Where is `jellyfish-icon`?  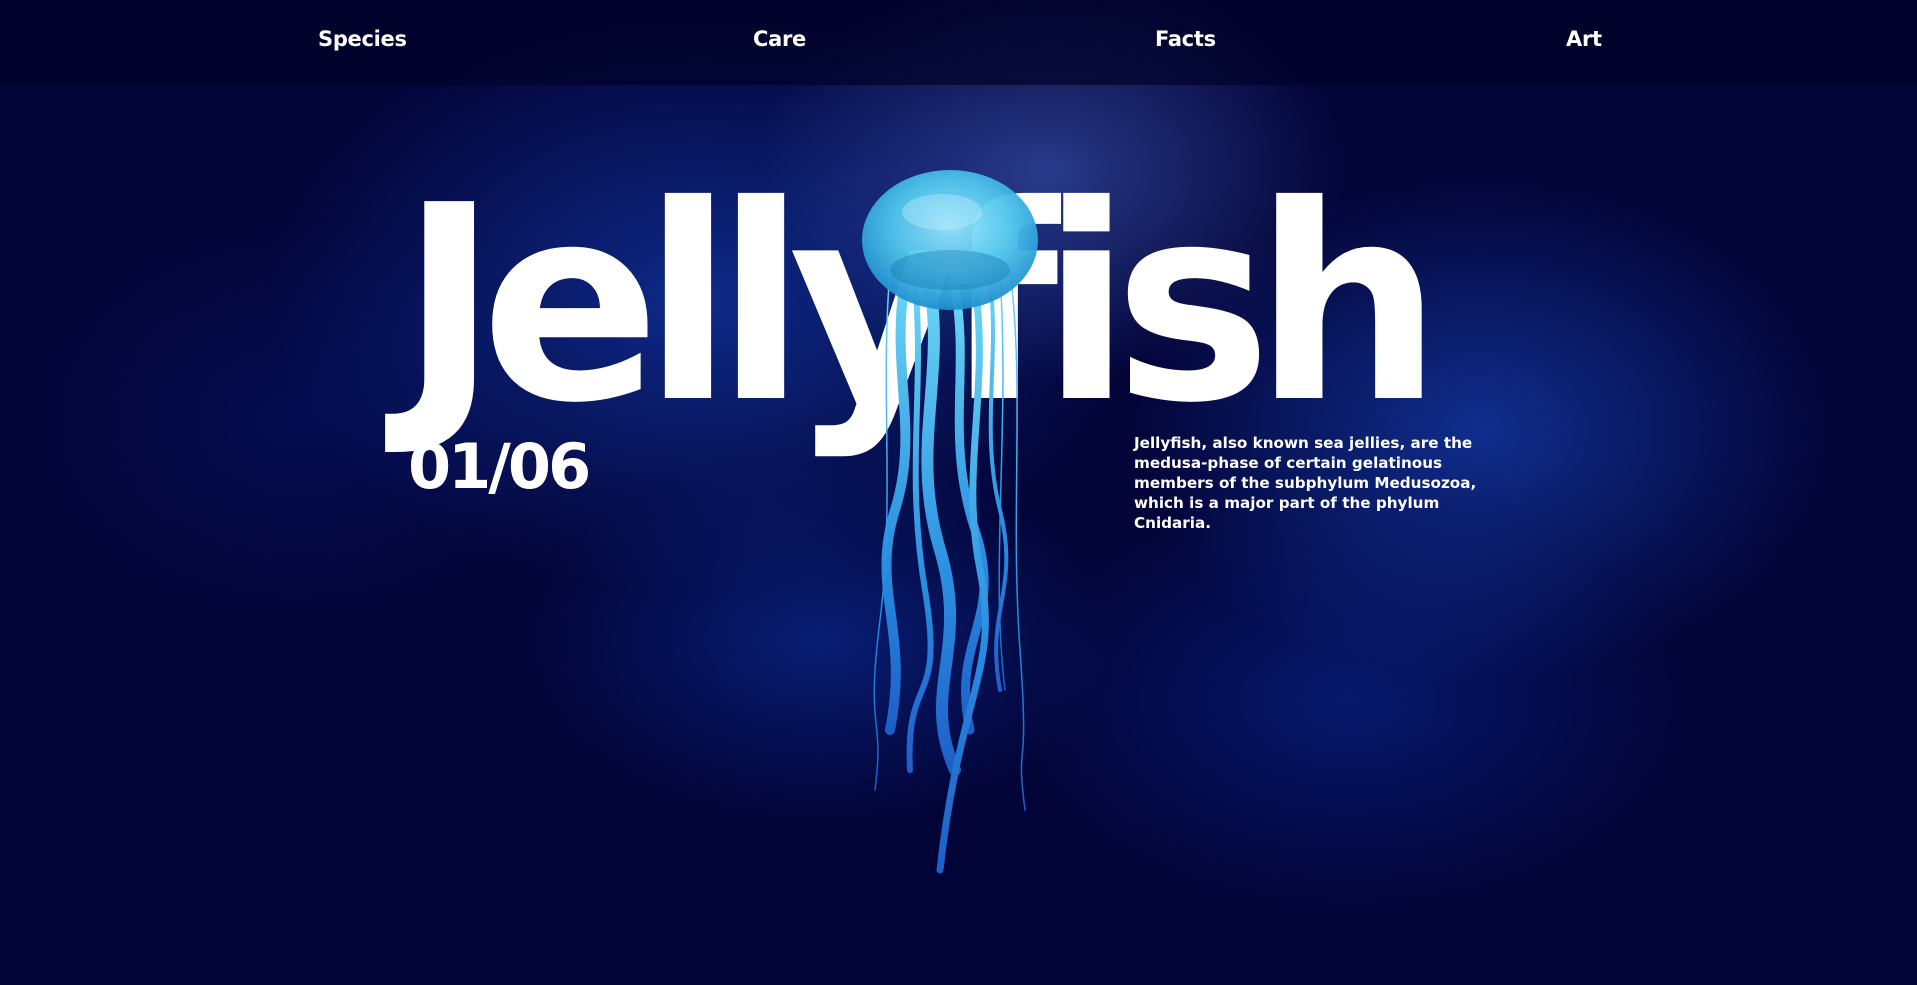 jellyfish-icon is located at coordinates (950, 522).